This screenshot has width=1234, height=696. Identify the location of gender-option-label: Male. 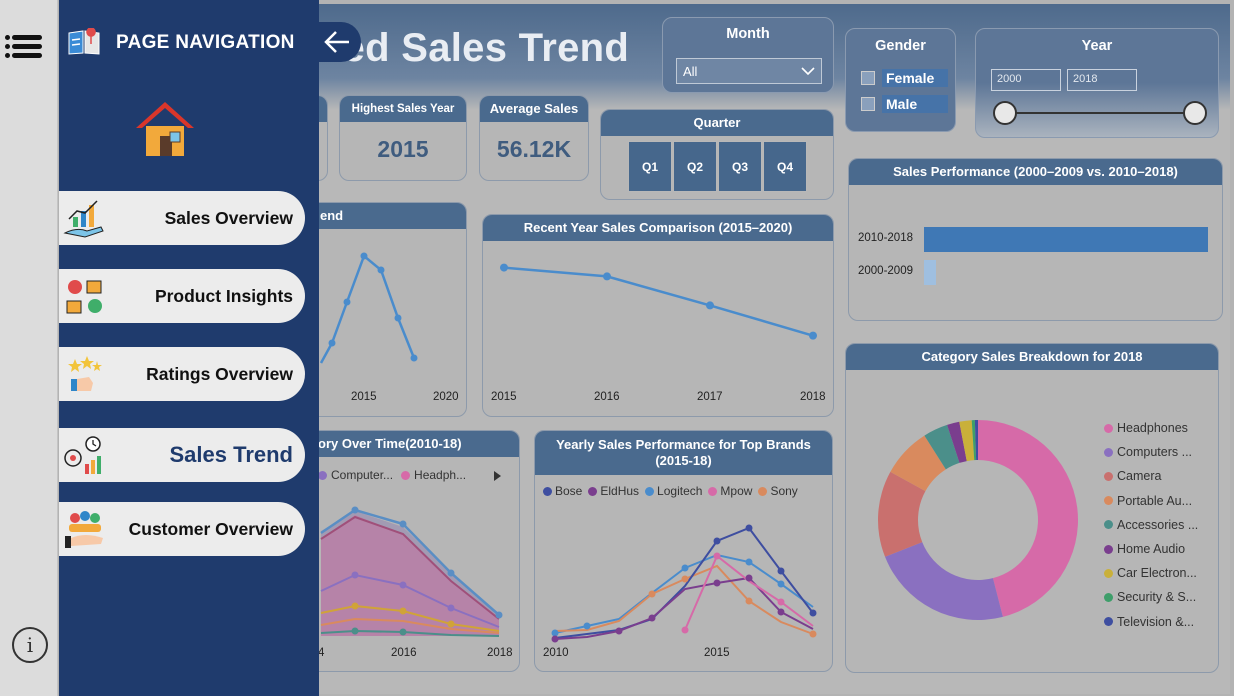
(915, 104).